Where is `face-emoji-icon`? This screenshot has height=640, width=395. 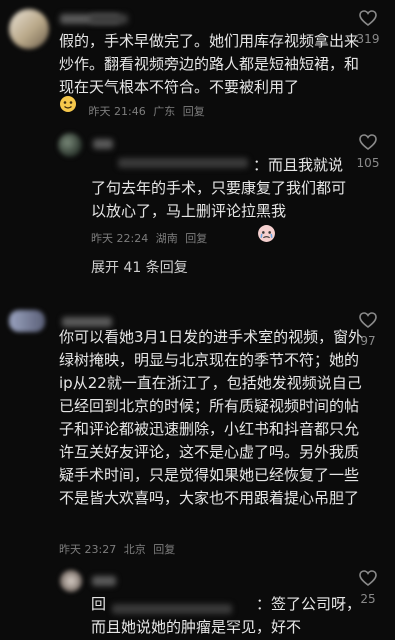 face-emoji-icon is located at coordinates (68, 105).